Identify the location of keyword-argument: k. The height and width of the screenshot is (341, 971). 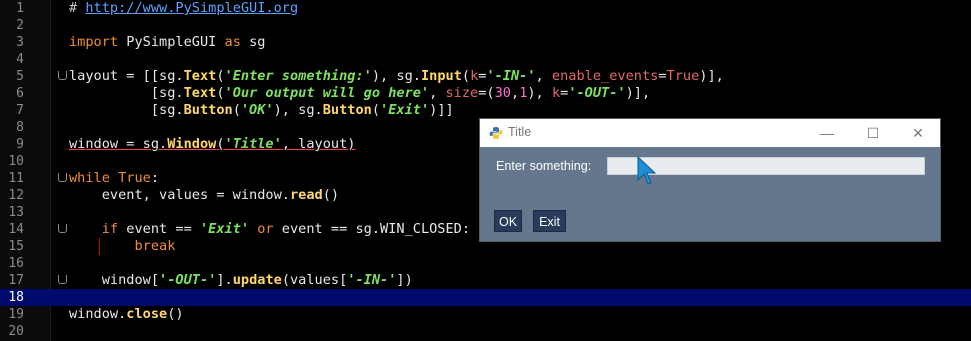
(556, 93).